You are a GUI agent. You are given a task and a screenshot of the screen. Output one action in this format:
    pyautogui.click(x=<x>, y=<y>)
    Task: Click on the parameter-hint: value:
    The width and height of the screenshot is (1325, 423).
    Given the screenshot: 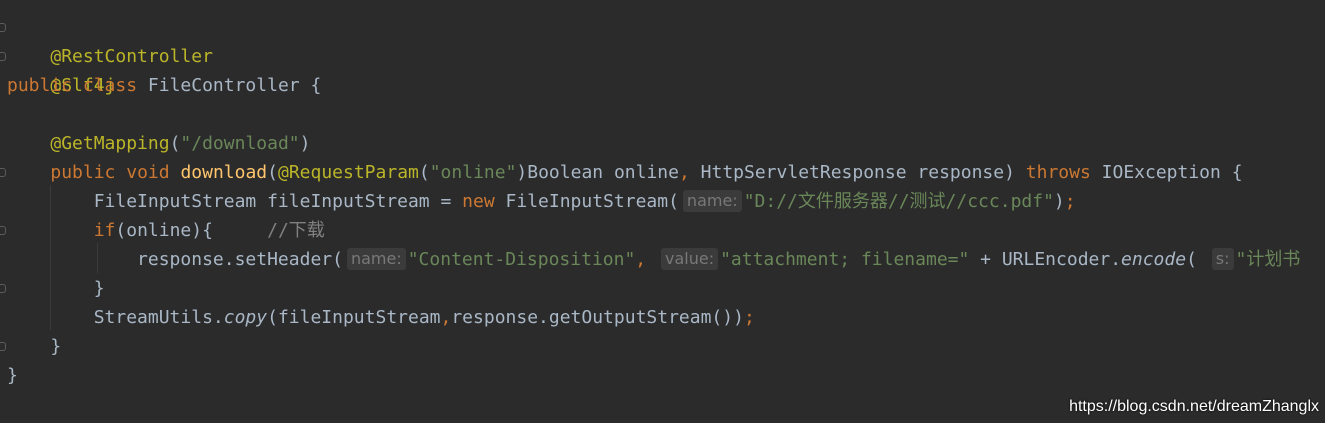 What is the action you would take?
    pyautogui.click(x=689, y=259)
    